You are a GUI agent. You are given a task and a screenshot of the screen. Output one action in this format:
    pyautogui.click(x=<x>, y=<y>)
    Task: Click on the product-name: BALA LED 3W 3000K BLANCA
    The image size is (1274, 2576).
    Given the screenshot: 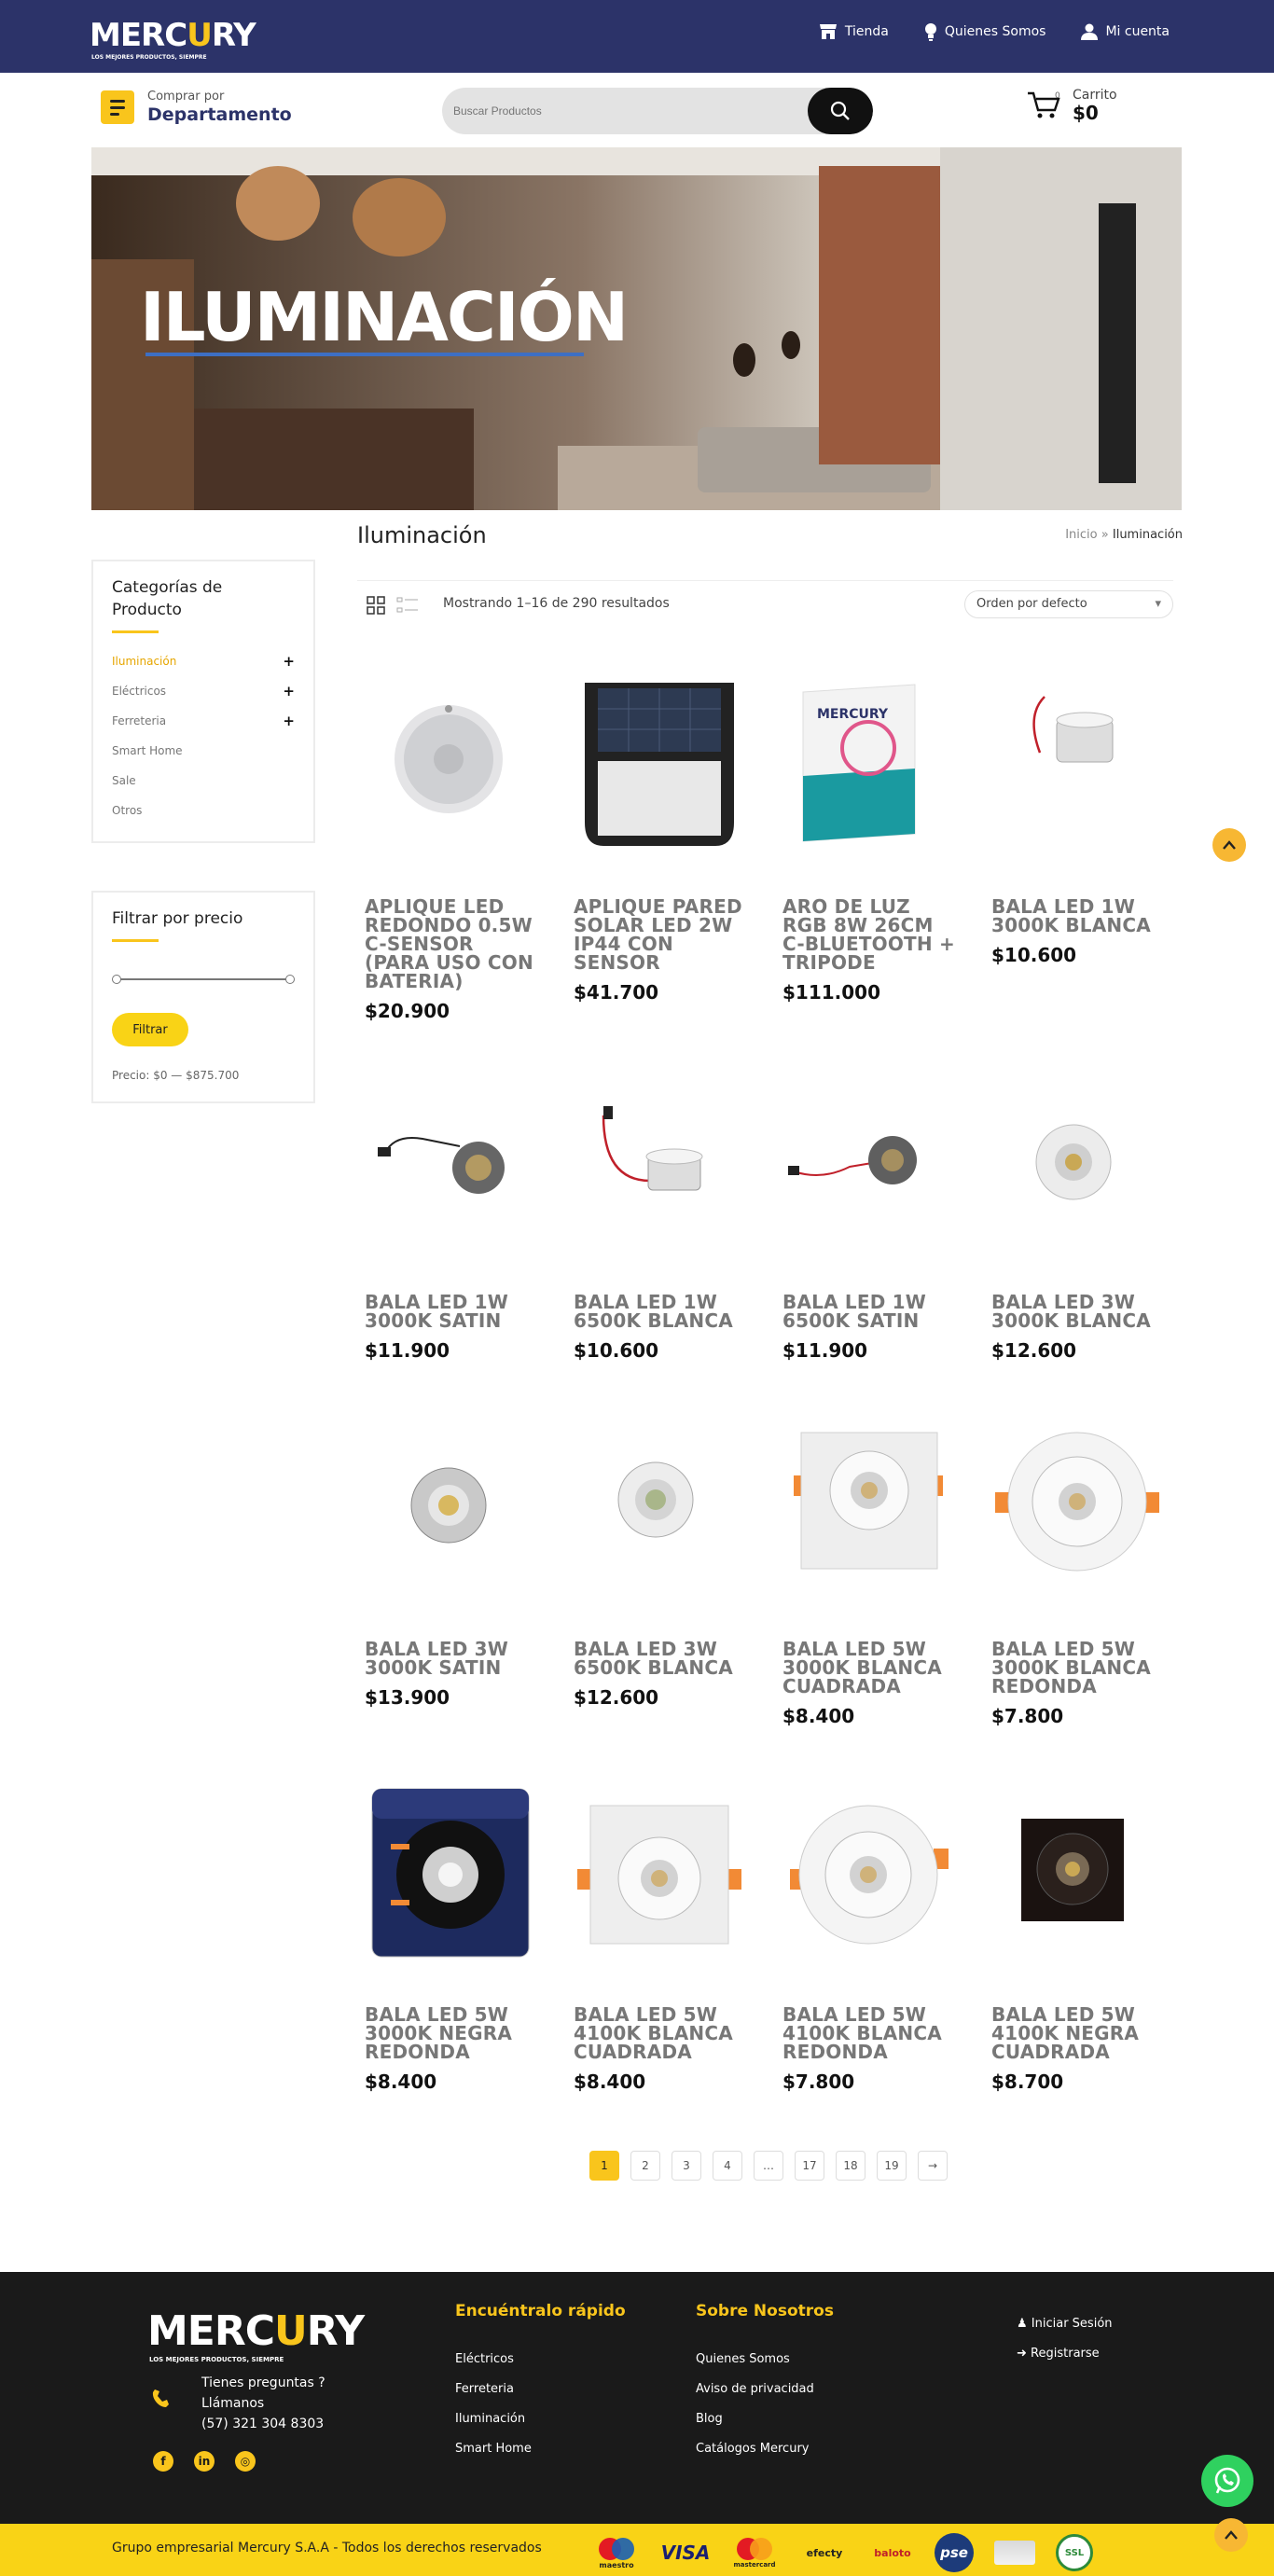 What is the action you would take?
    pyautogui.click(x=1080, y=1311)
    